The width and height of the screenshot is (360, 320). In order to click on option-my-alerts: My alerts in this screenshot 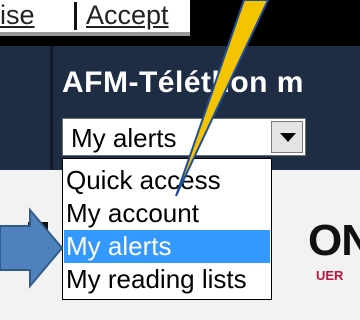, I will do `click(167, 246)`.